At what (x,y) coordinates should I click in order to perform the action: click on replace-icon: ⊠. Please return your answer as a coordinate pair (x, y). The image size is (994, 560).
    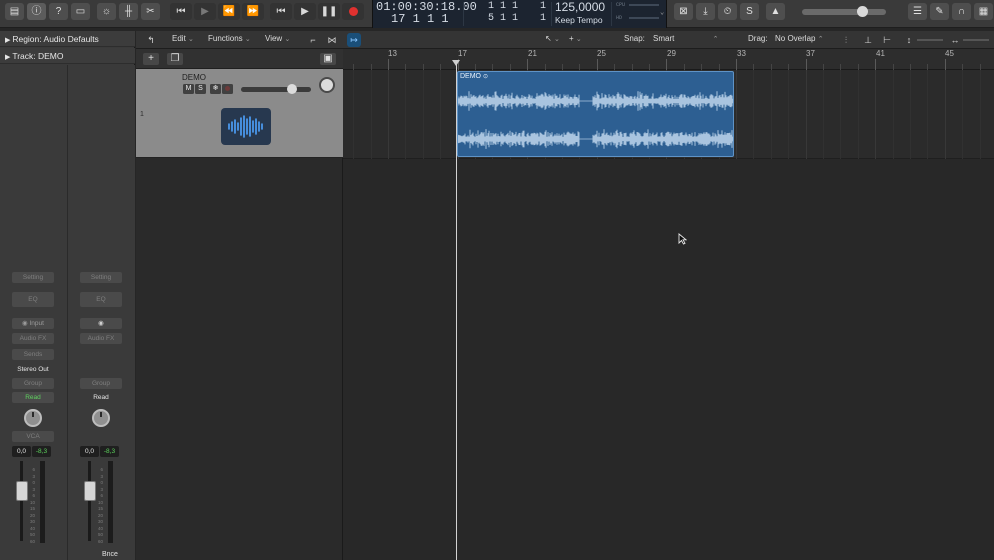
    Looking at the image, I should click on (683, 11).